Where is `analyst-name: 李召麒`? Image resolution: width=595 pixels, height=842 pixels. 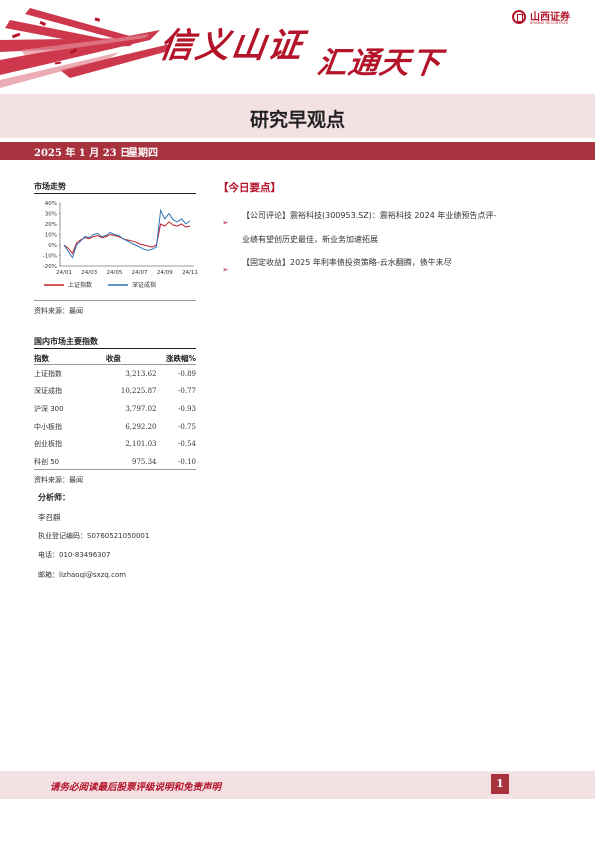 analyst-name: 李召麒 is located at coordinates (49, 517).